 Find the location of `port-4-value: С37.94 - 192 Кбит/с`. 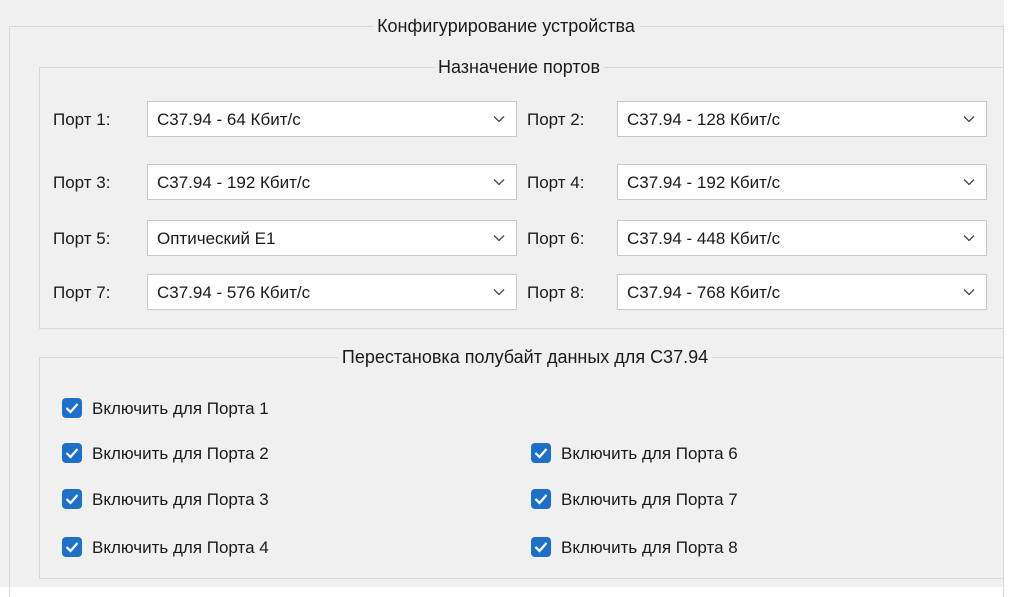

port-4-value: С37.94 - 192 Кбит/с is located at coordinates (704, 182).